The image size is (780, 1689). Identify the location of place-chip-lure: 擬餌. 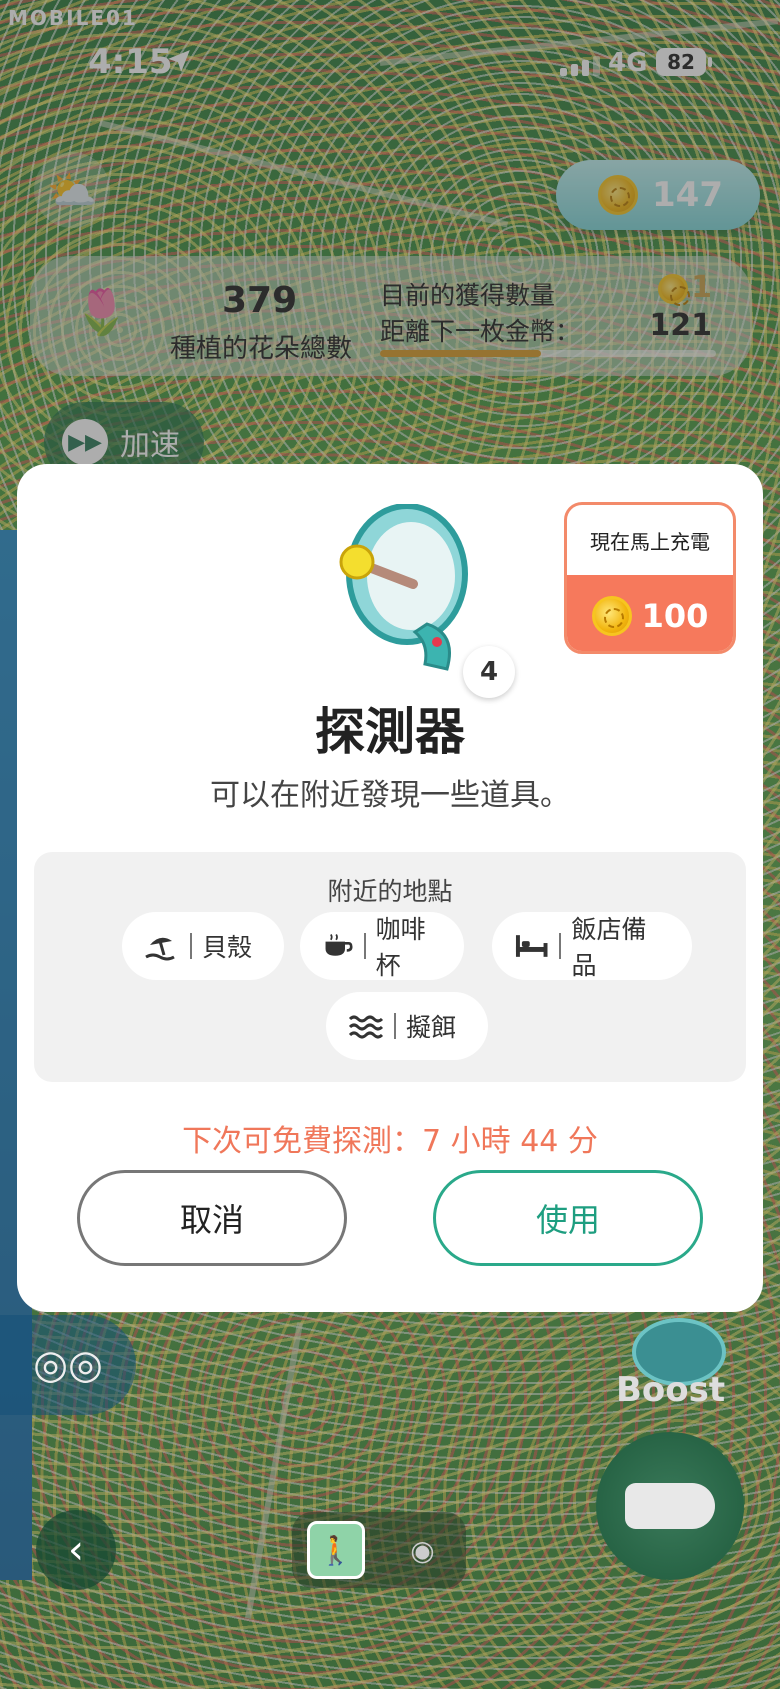
(407, 1026).